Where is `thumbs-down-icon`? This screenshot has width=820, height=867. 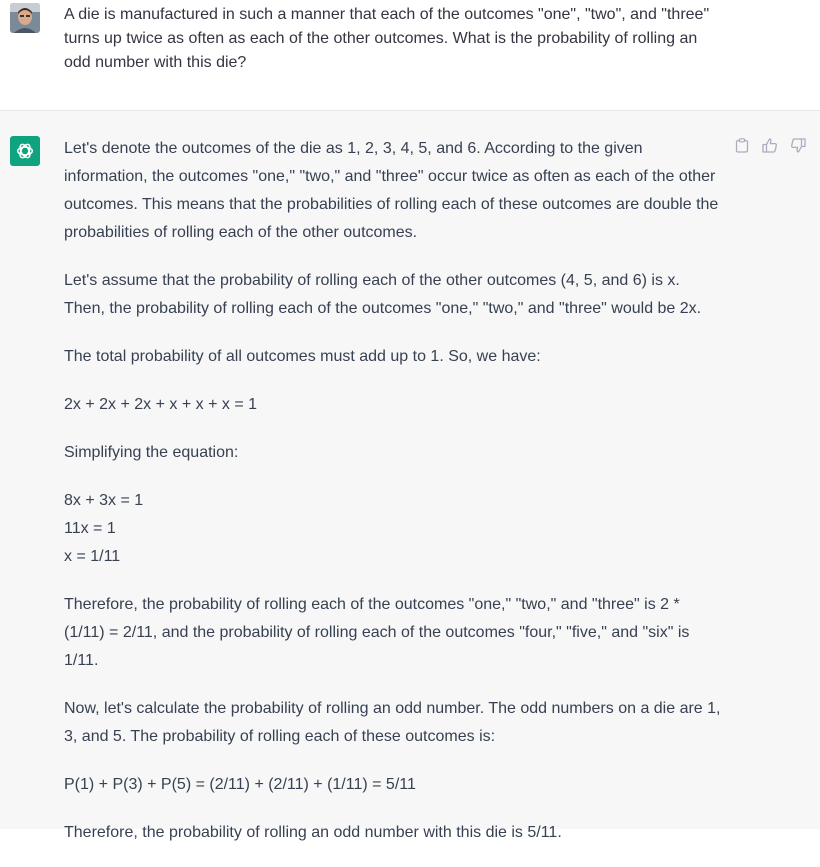 thumbs-down-icon is located at coordinates (798, 145).